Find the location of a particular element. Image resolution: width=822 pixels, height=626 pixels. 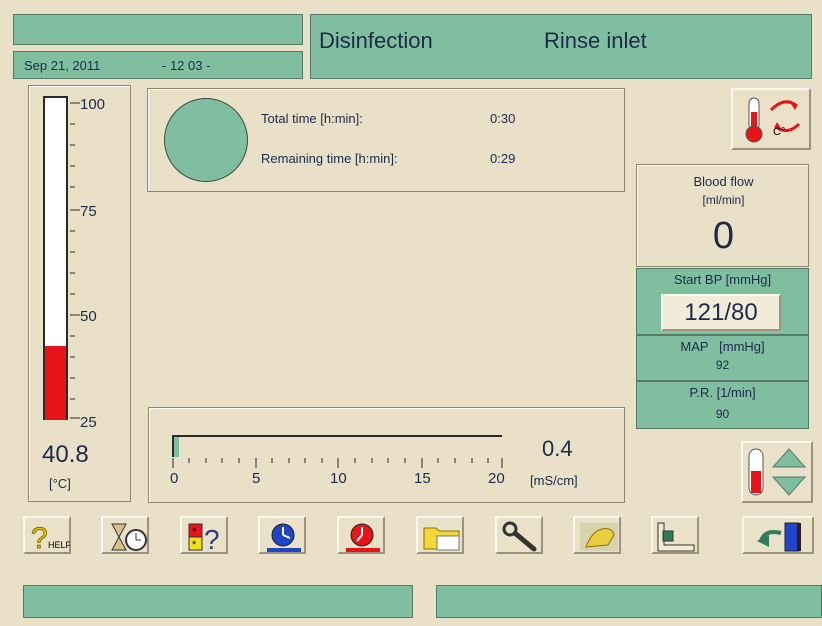

folder-card-icon is located at coordinates (441, 539).